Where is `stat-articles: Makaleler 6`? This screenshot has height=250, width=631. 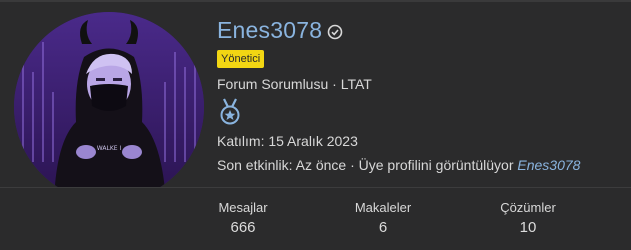 stat-articles: Makaleler 6 is located at coordinates (383, 218).